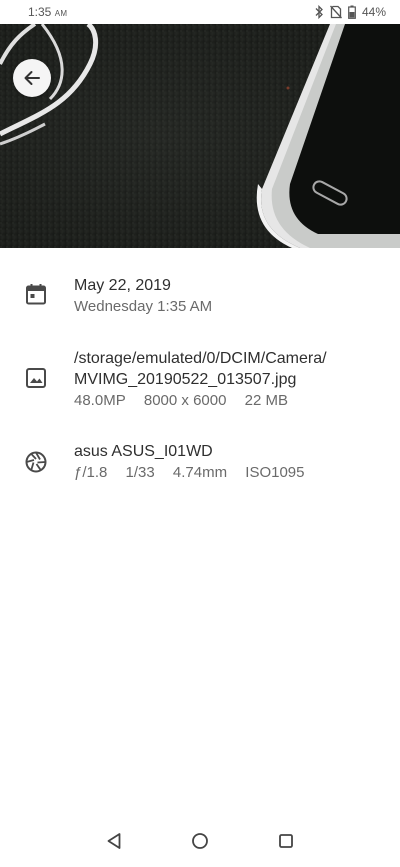  What do you see at coordinates (185, 400) in the screenshot?
I see `file-resolution: 8000 x 6000` at bounding box center [185, 400].